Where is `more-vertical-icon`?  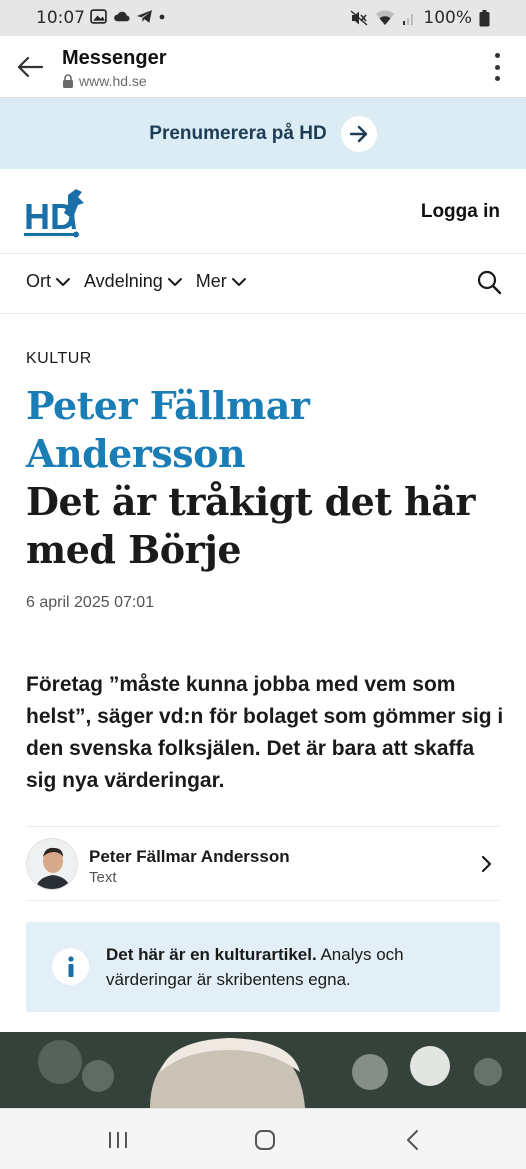 more-vertical-icon is located at coordinates (497, 55).